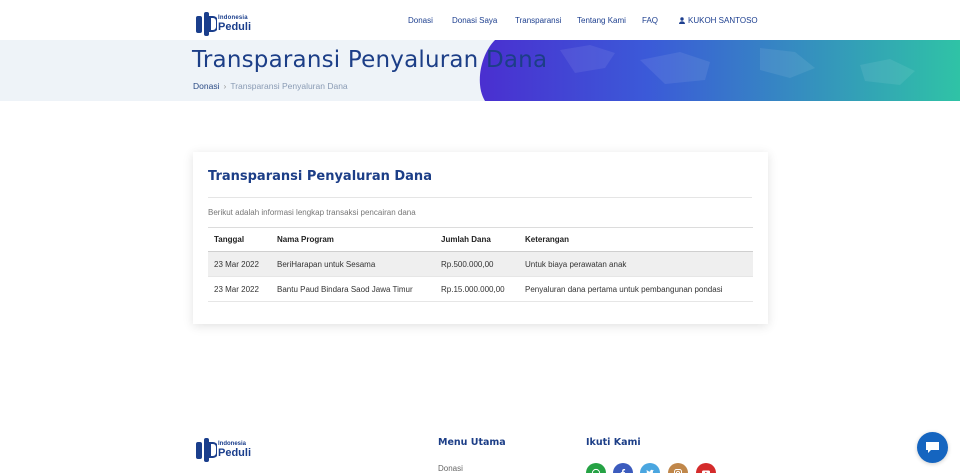  What do you see at coordinates (370, 60) in the screenshot?
I see `page-title: Transparansi Penyaluran Dana` at bounding box center [370, 60].